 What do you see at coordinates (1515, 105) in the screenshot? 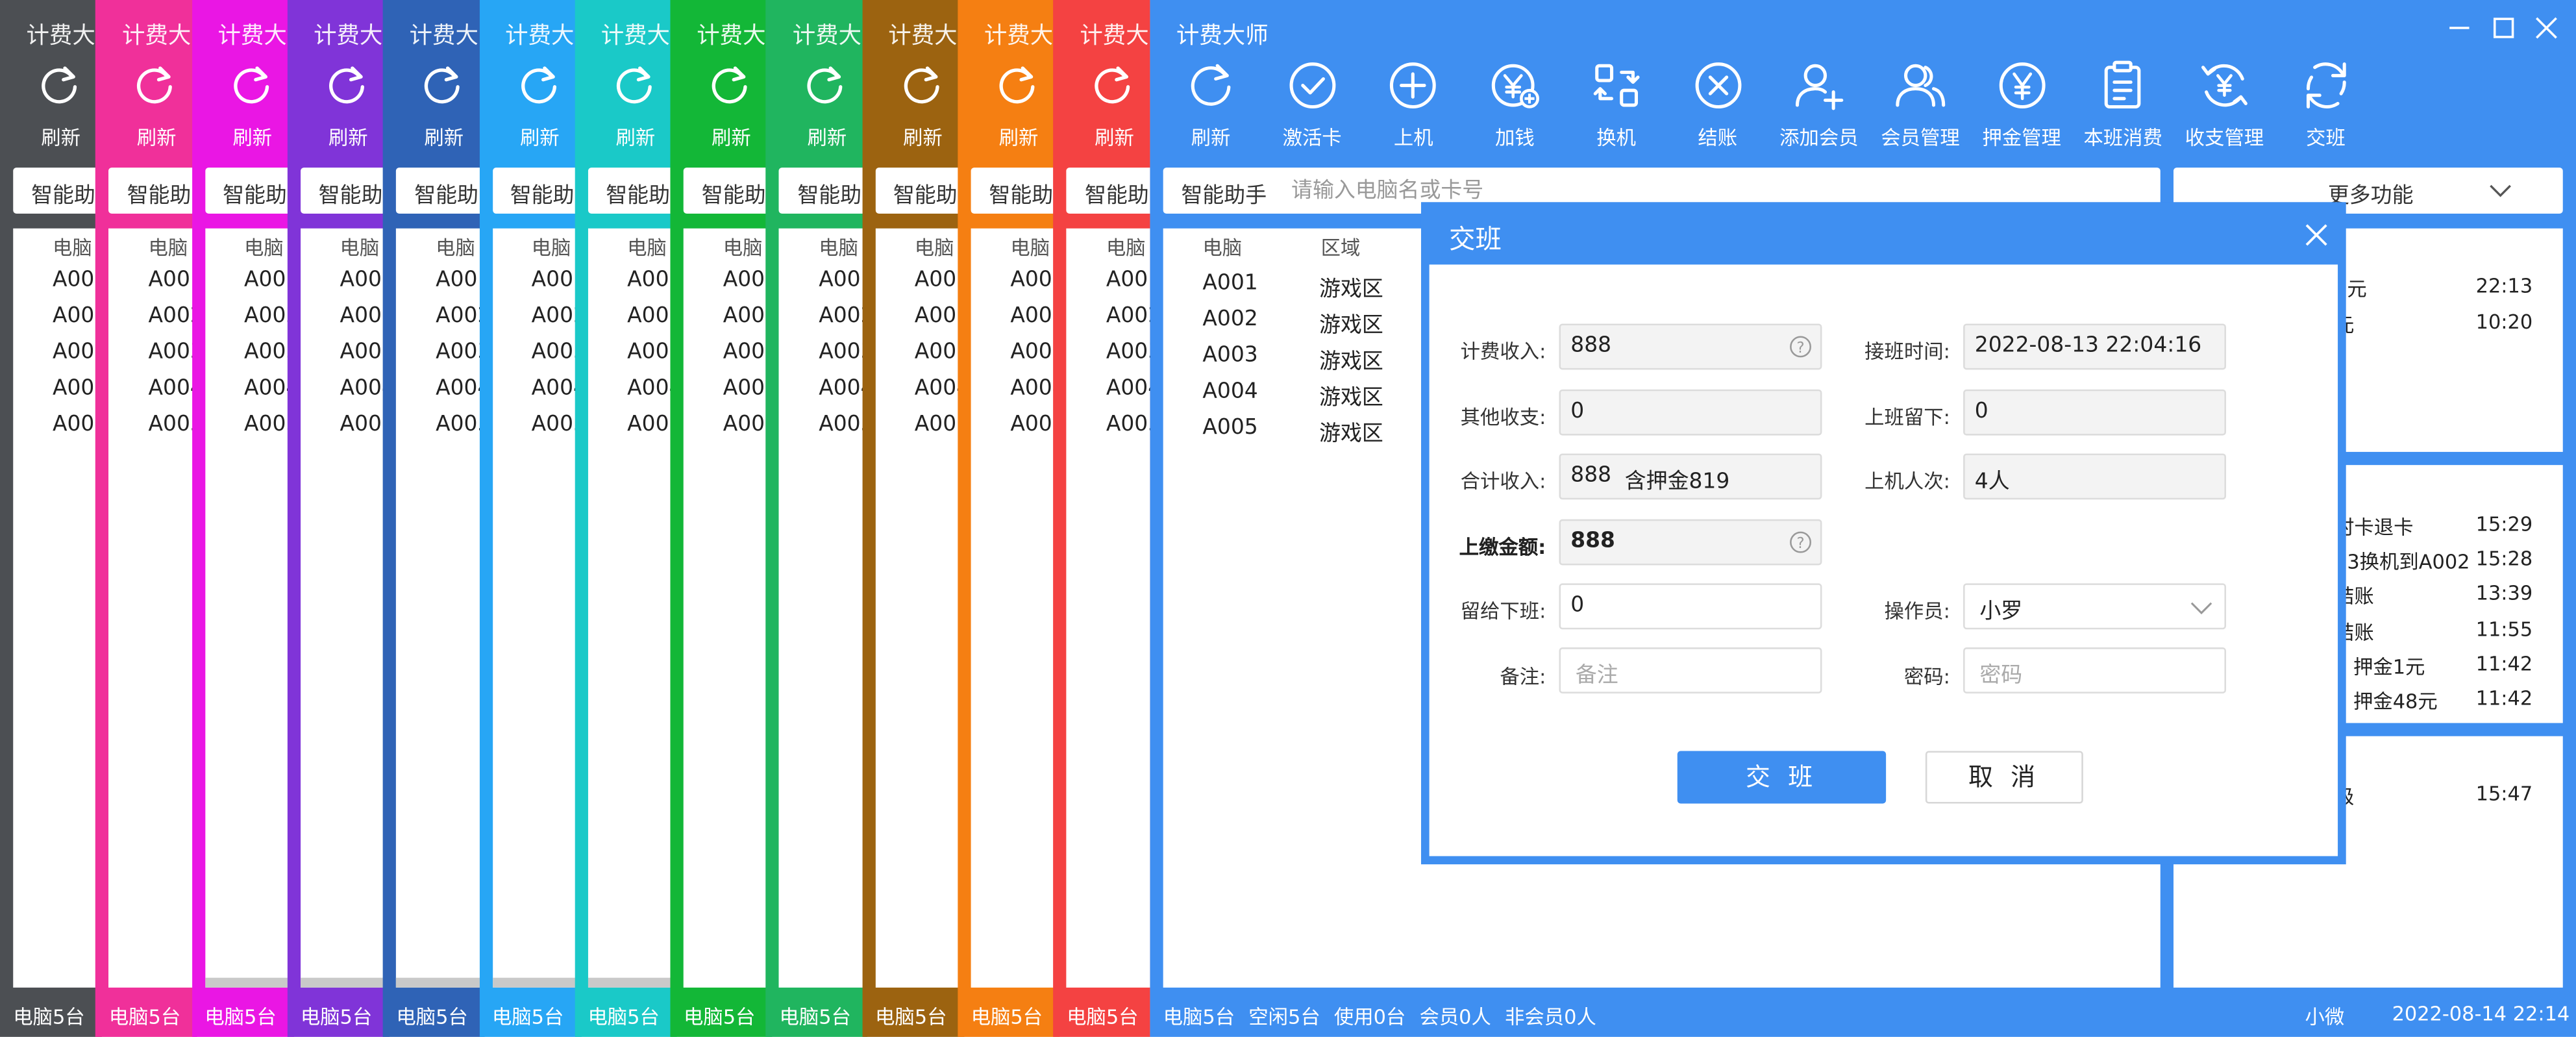
I see `toolbar-button-yen-plus: 加钱` at bounding box center [1515, 105].